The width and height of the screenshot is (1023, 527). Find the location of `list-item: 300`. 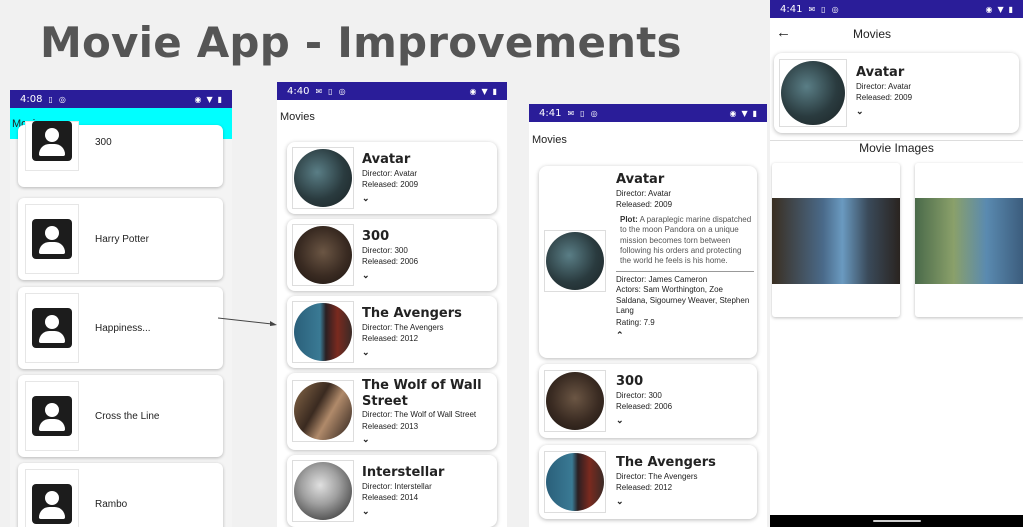

list-item: 300 is located at coordinates (120, 154).